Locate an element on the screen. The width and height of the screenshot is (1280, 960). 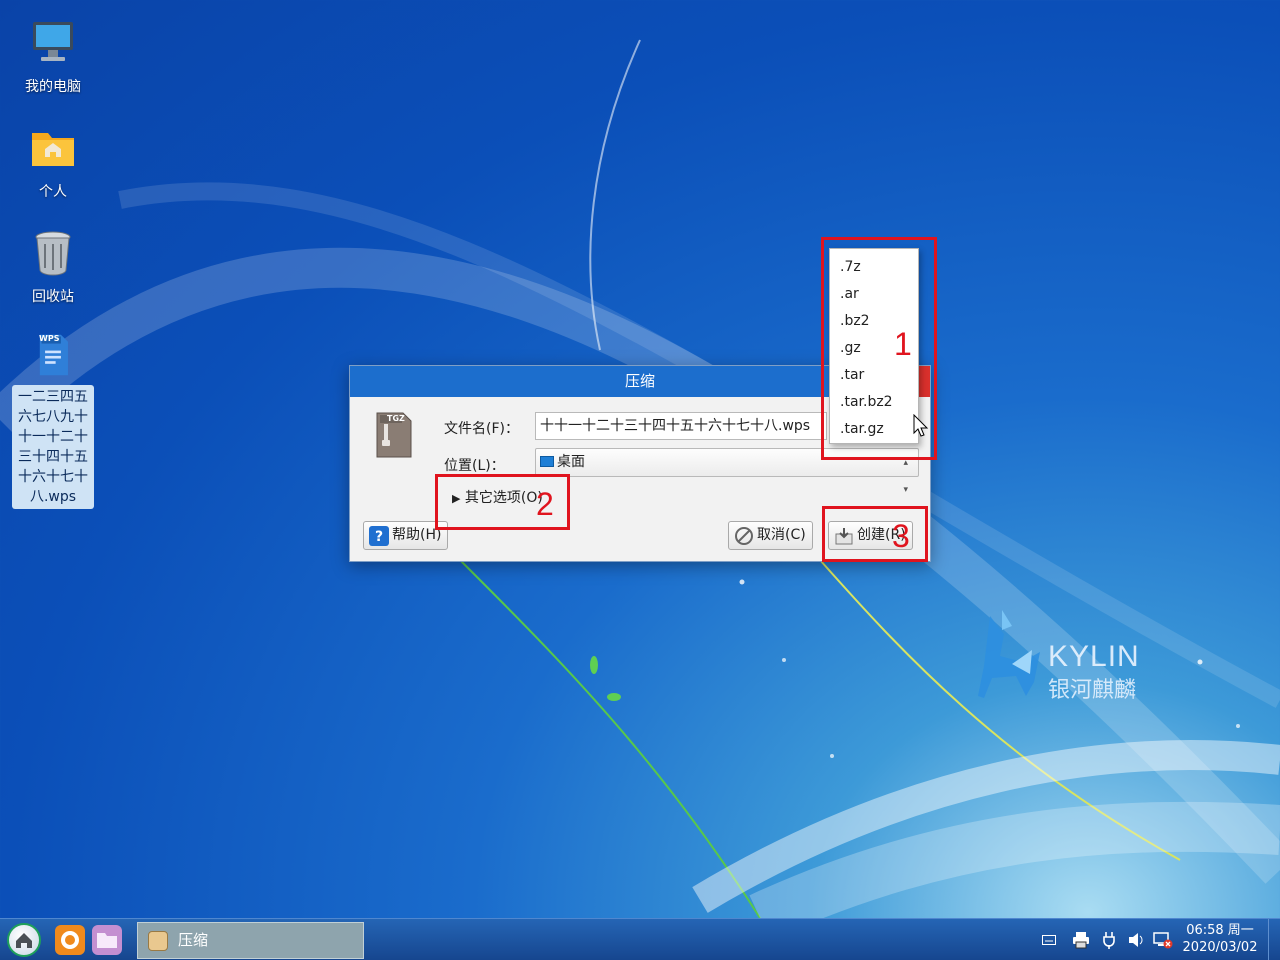
cancel-button: 取消(C) is located at coordinates (770, 535).